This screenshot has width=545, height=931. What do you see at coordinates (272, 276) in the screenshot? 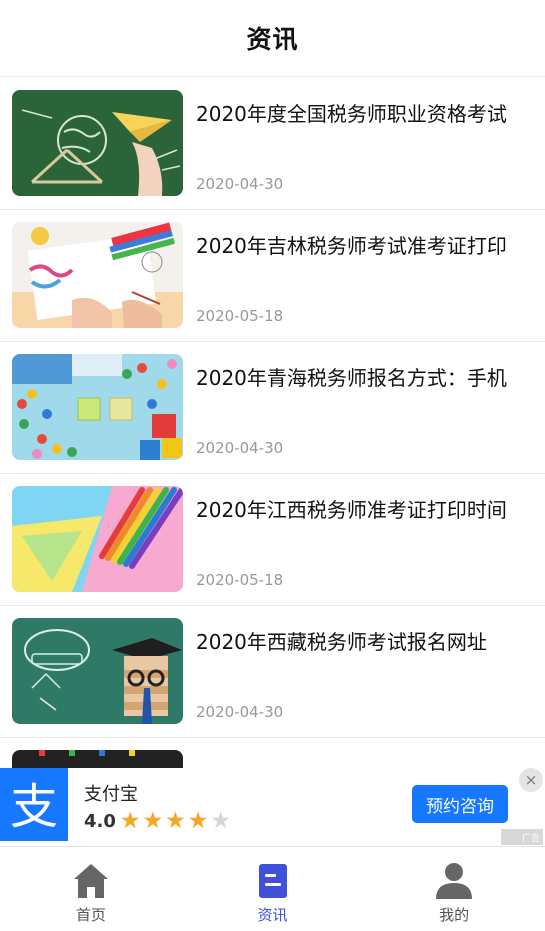
I see `news-item: 2020年吉林税务师考试准考证打印 2020-05-18` at bounding box center [272, 276].